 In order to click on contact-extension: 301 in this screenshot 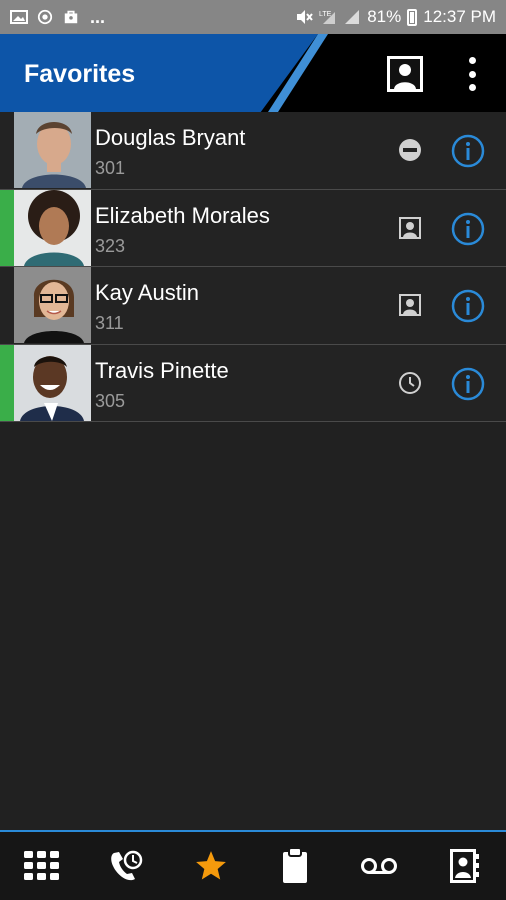, I will do `click(110, 168)`.